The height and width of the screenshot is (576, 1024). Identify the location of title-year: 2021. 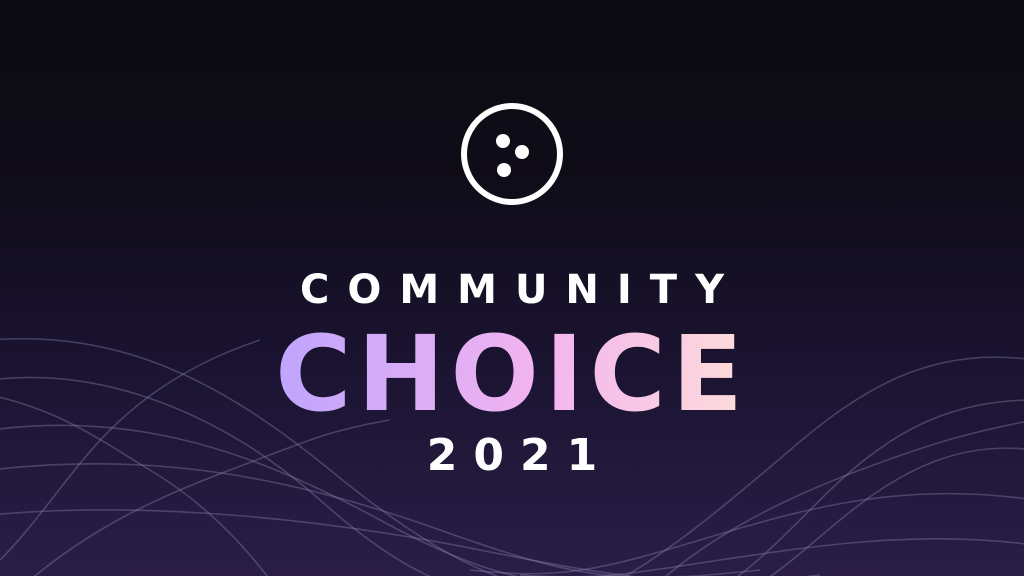
(520, 455).